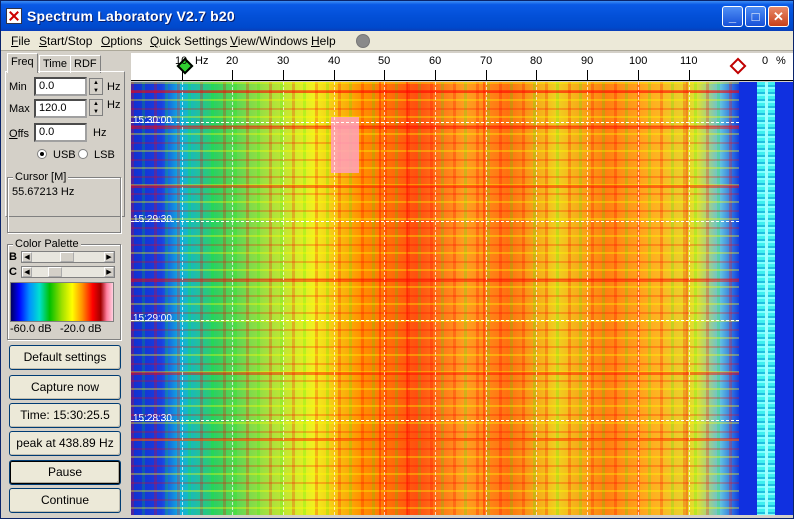 The image size is (794, 519). I want to click on default-settings-button: Default settings, so click(65, 357).